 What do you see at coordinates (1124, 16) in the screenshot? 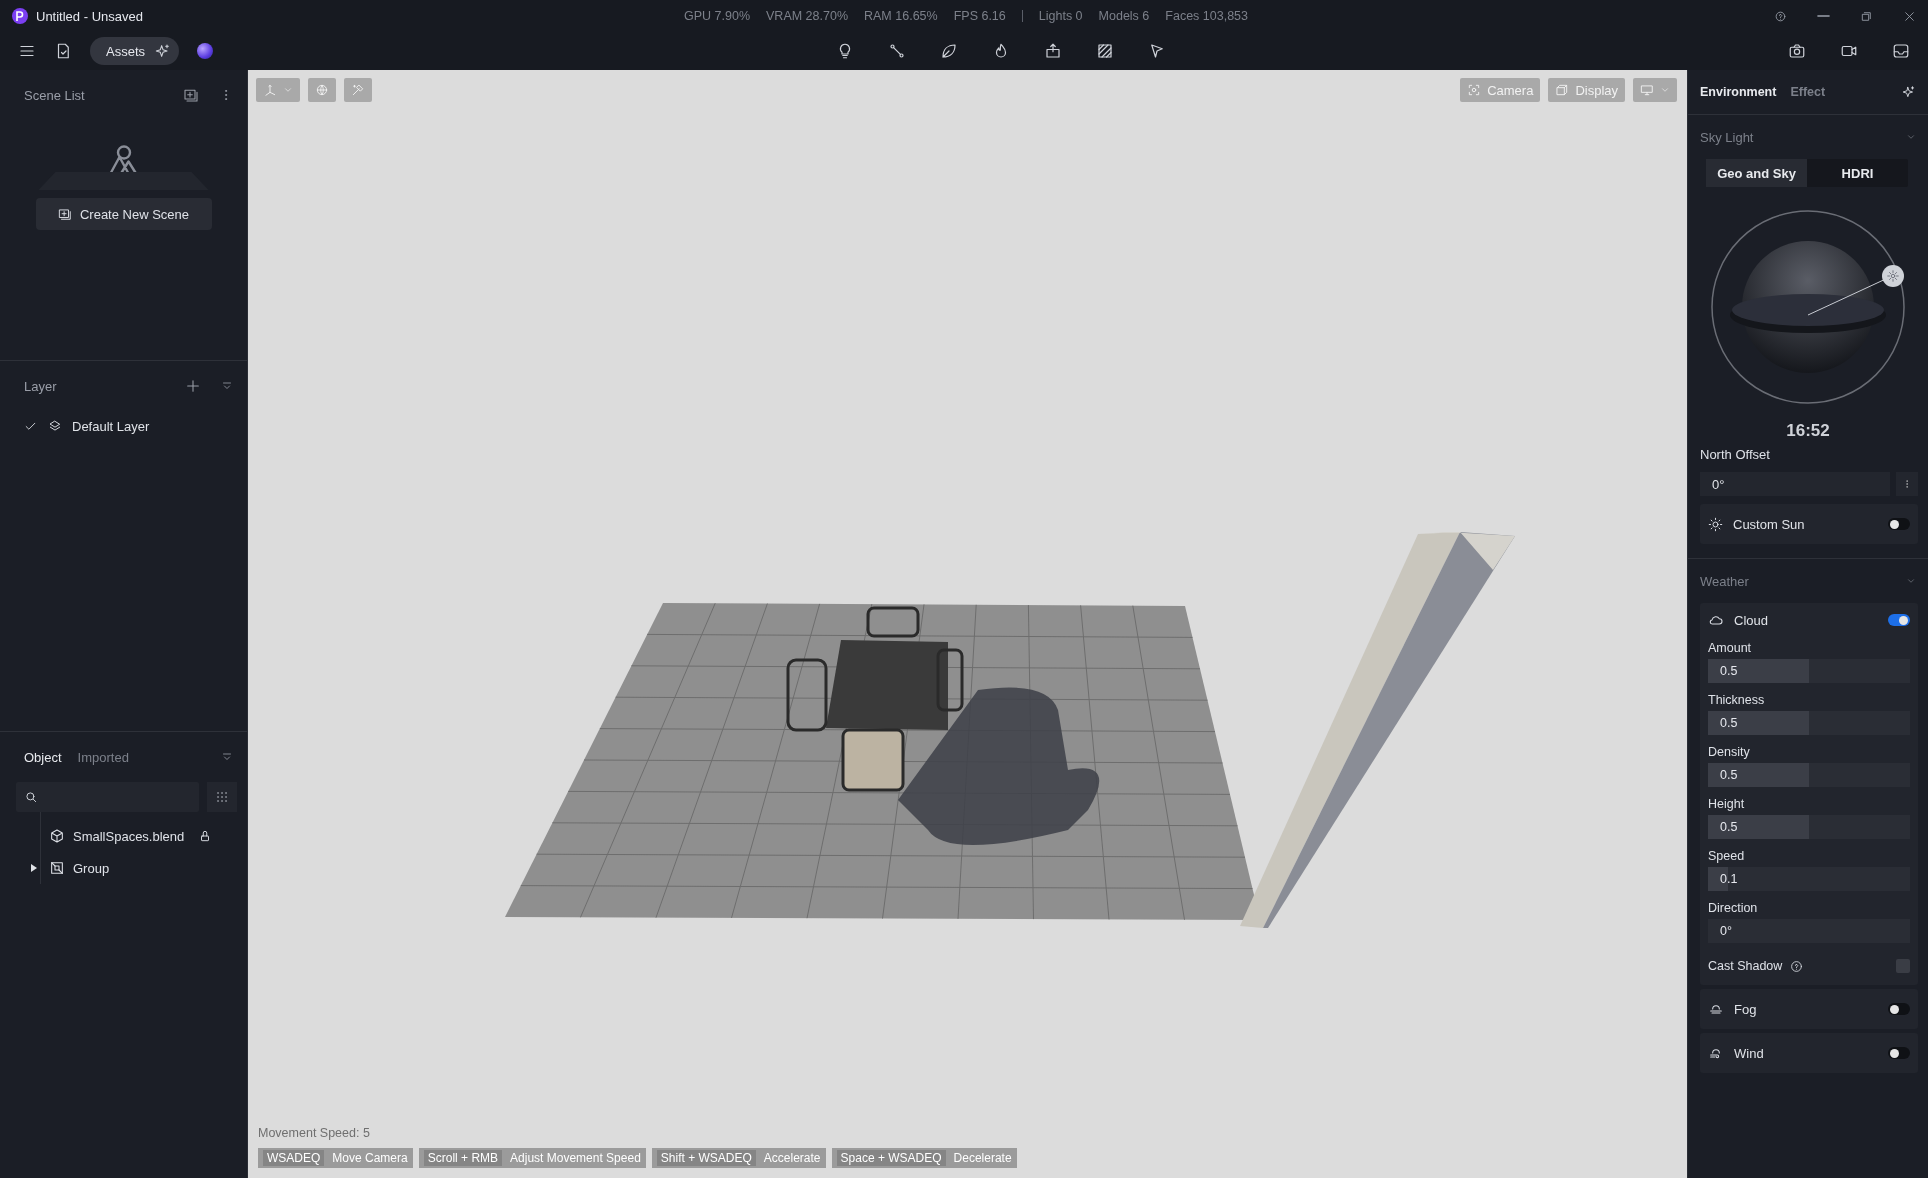
I see `scene-count: Models 6` at bounding box center [1124, 16].